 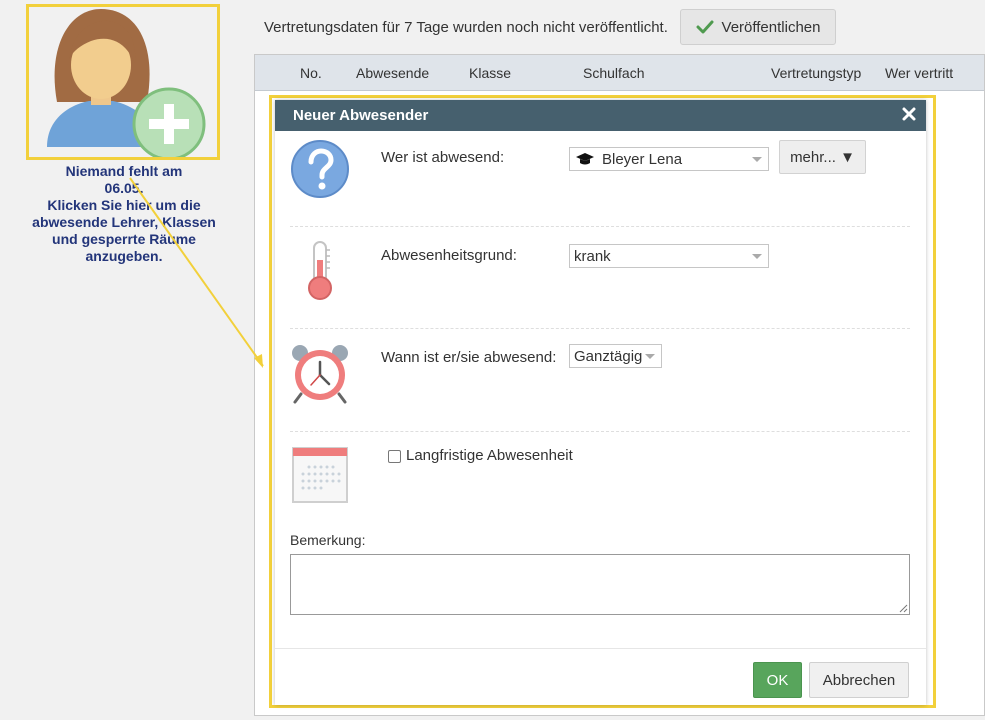 I want to click on longterm-absence-checkbox, so click(x=394, y=456).